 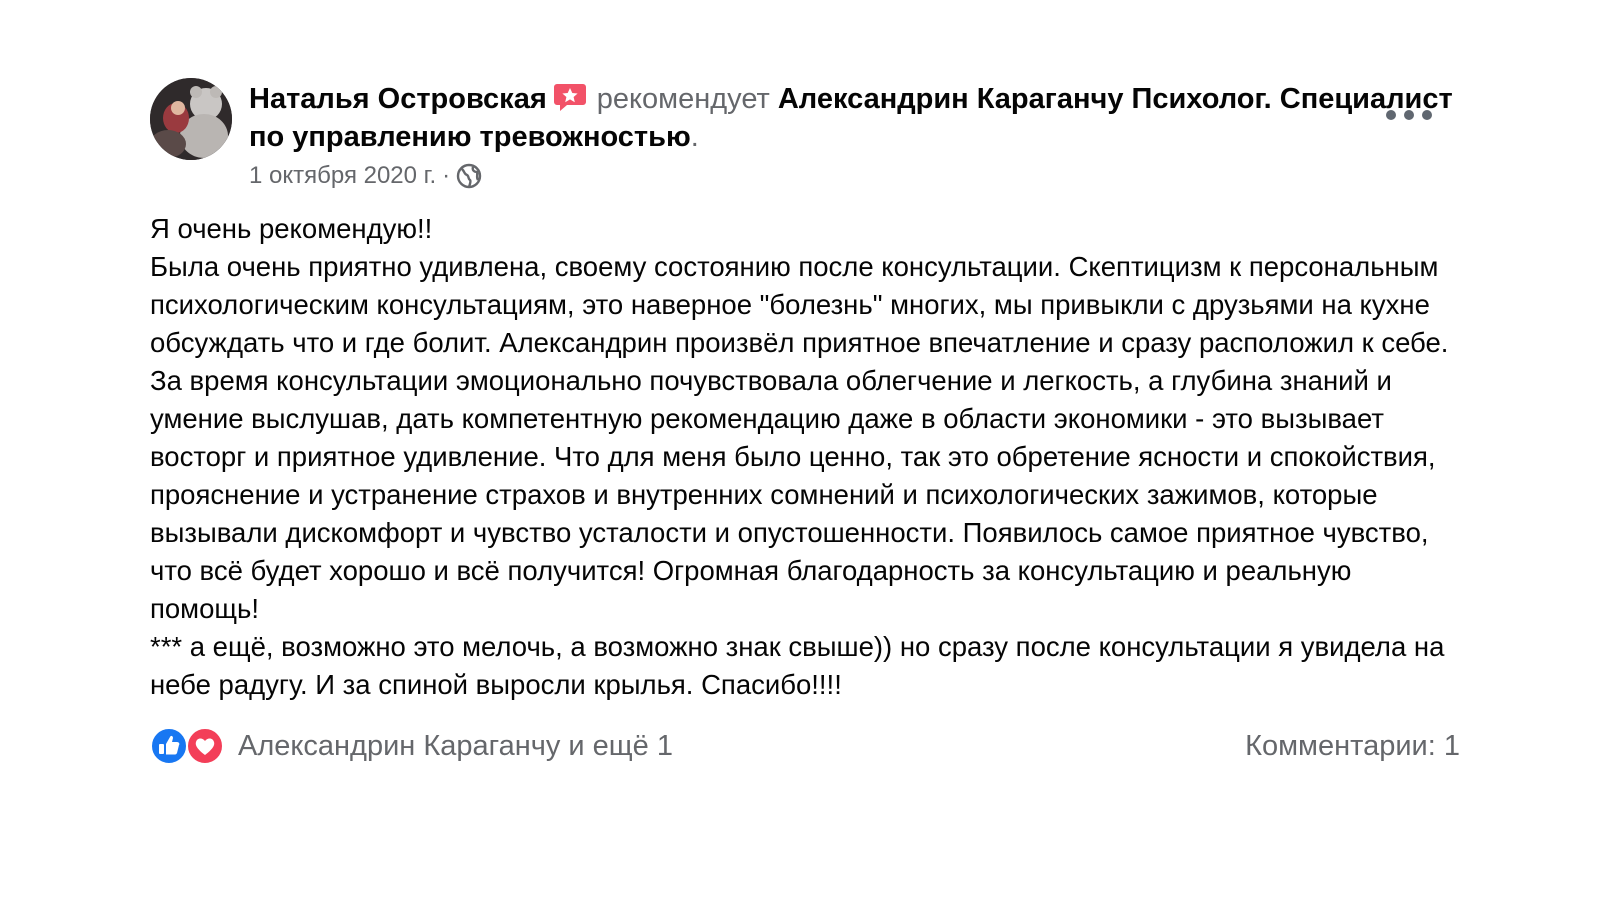 What do you see at coordinates (570, 97) in the screenshot?
I see `star-badge-icon` at bounding box center [570, 97].